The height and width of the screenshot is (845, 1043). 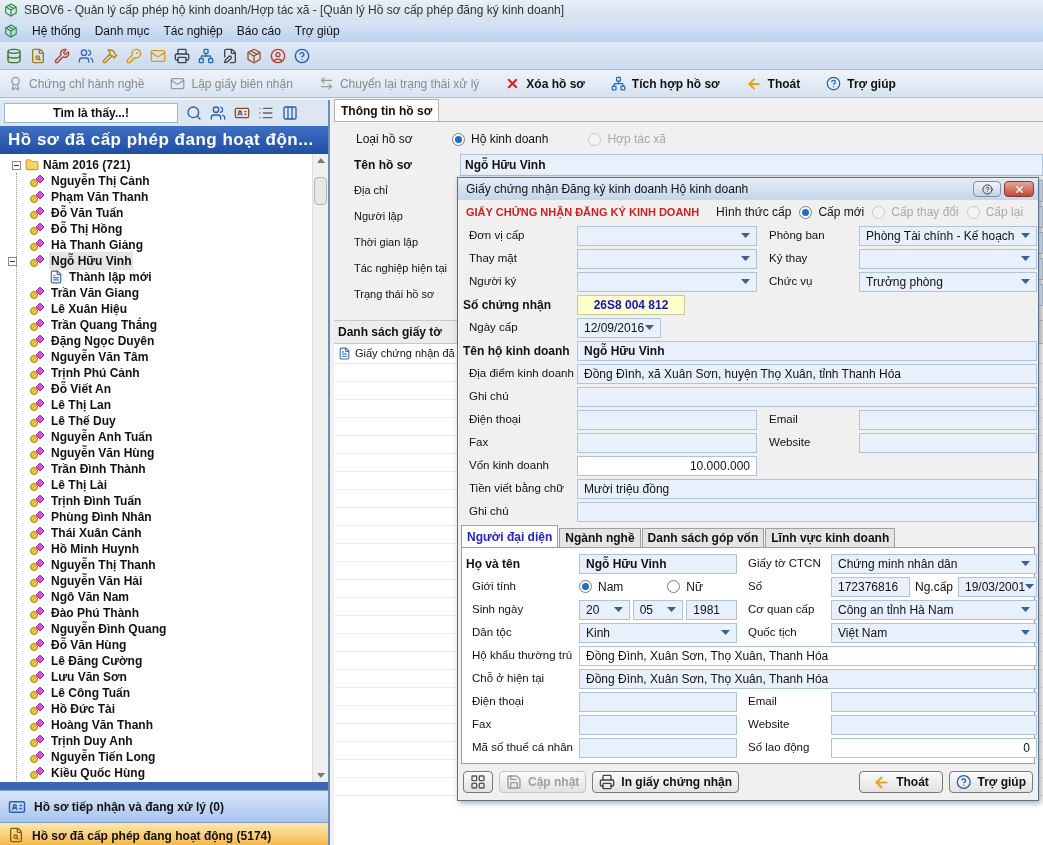 I want to click on dropdown-field: 05, so click(x=658, y=609).